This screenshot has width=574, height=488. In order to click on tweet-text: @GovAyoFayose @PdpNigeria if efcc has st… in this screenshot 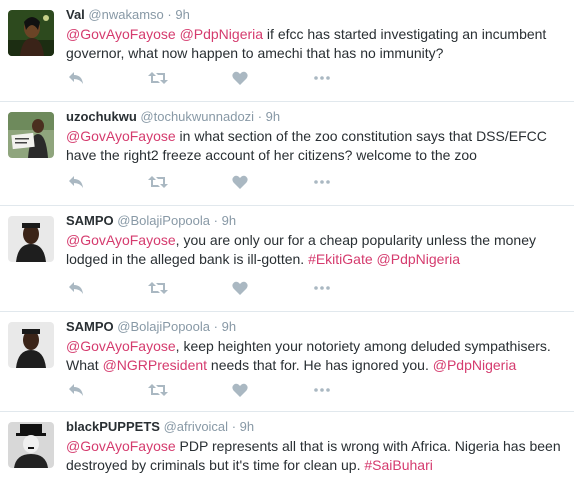, I will do `click(316, 44)`.